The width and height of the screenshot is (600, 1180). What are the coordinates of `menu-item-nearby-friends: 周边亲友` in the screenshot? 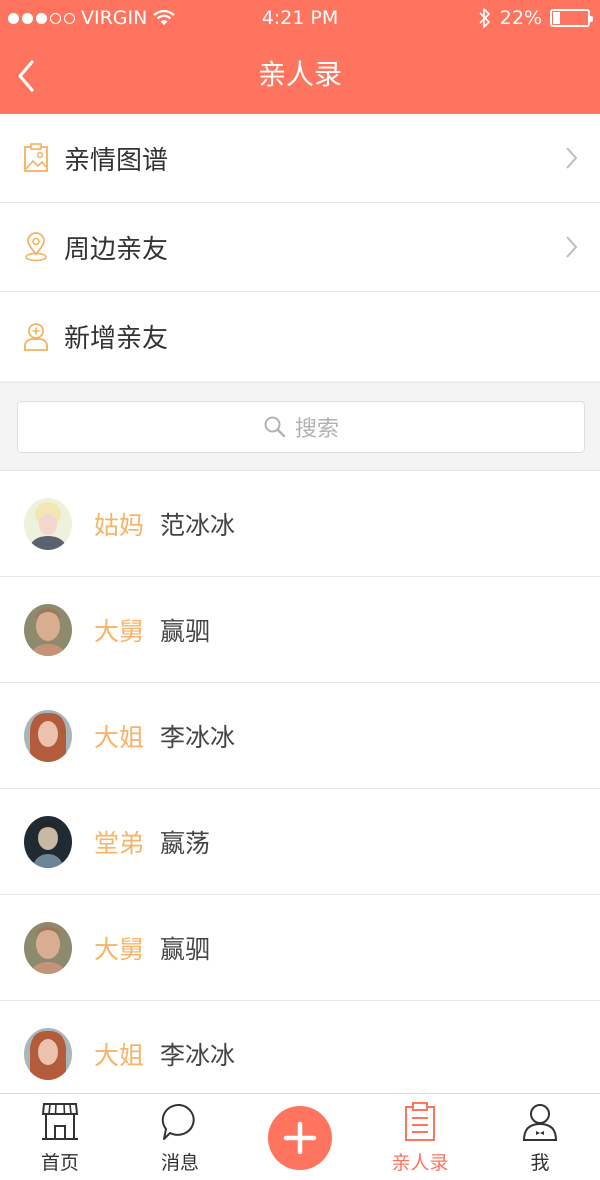 It's located at (300, 247).